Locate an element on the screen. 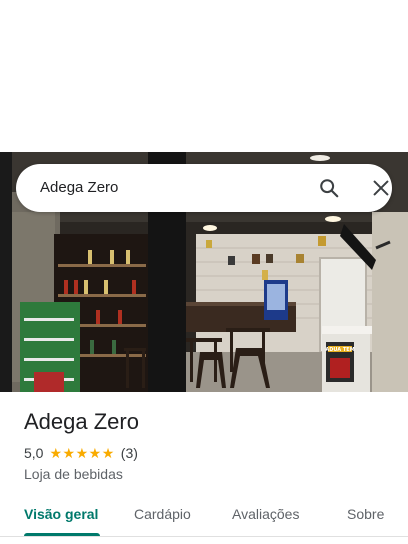 The width and height of the screenshot is (408, 544). tab-menu: Cardápio is located at coordinates (162, 516).